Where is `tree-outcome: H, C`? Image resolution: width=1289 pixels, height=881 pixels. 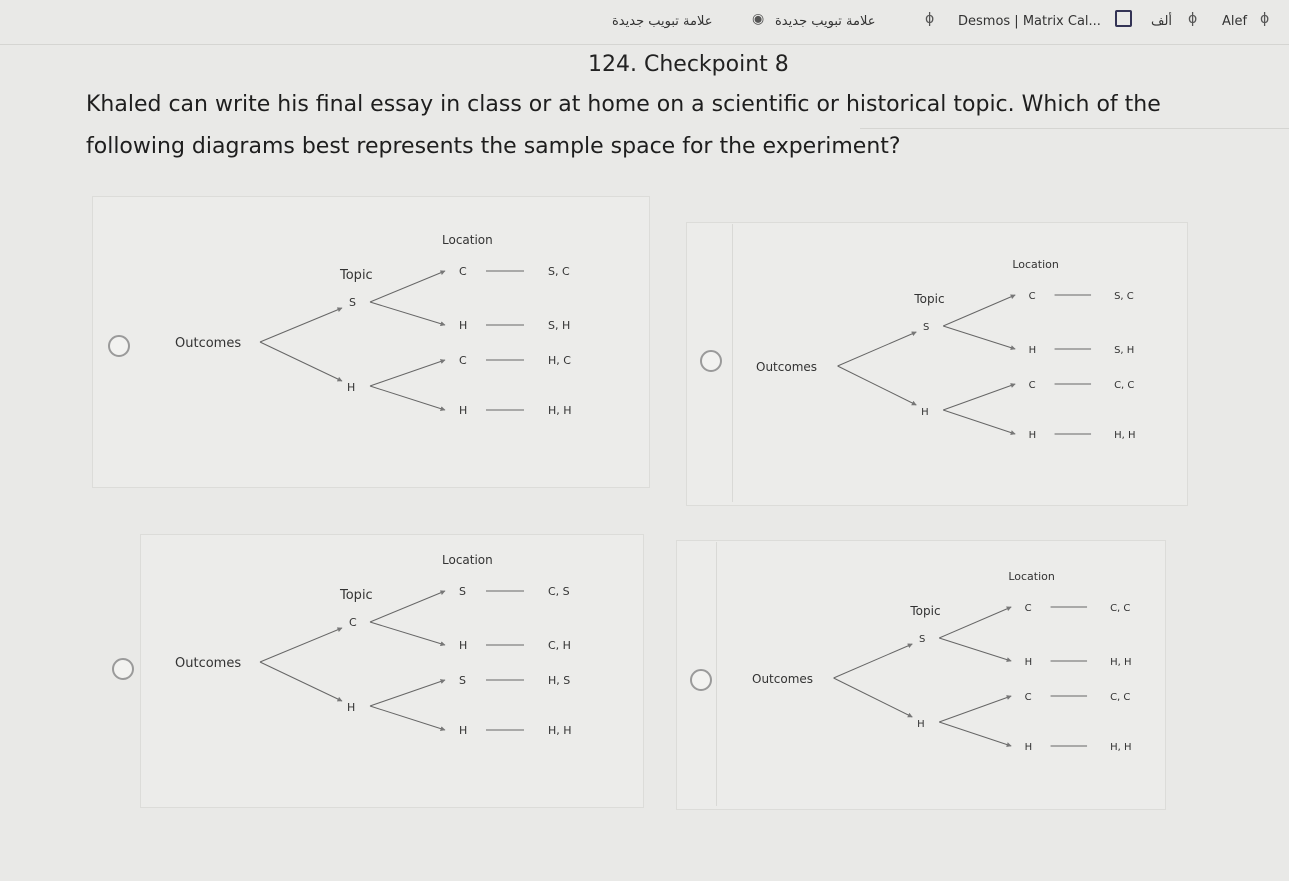 tree-outcome: H, C is located at coordinates (559, 360).